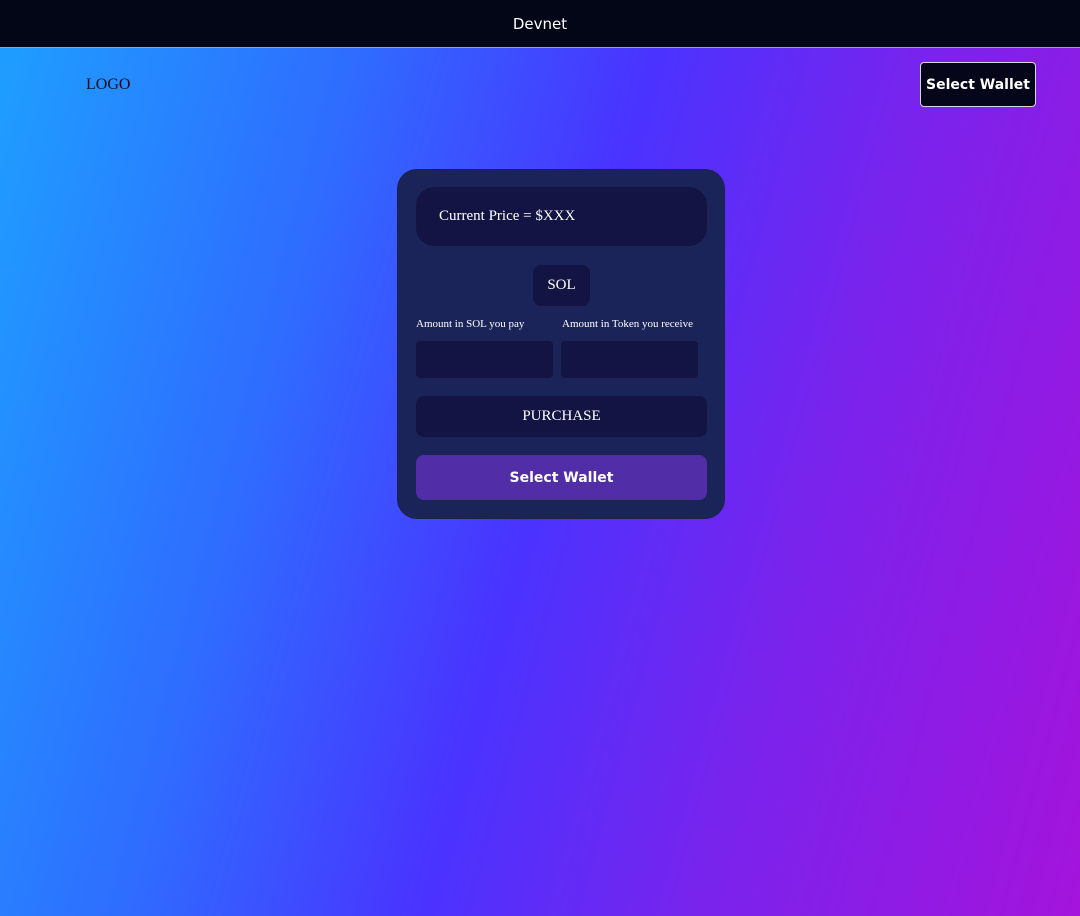 This screenshot has height=916, width=1080. I want to click on card-select-wallet-button: Select Wallet, so click(561, 477).